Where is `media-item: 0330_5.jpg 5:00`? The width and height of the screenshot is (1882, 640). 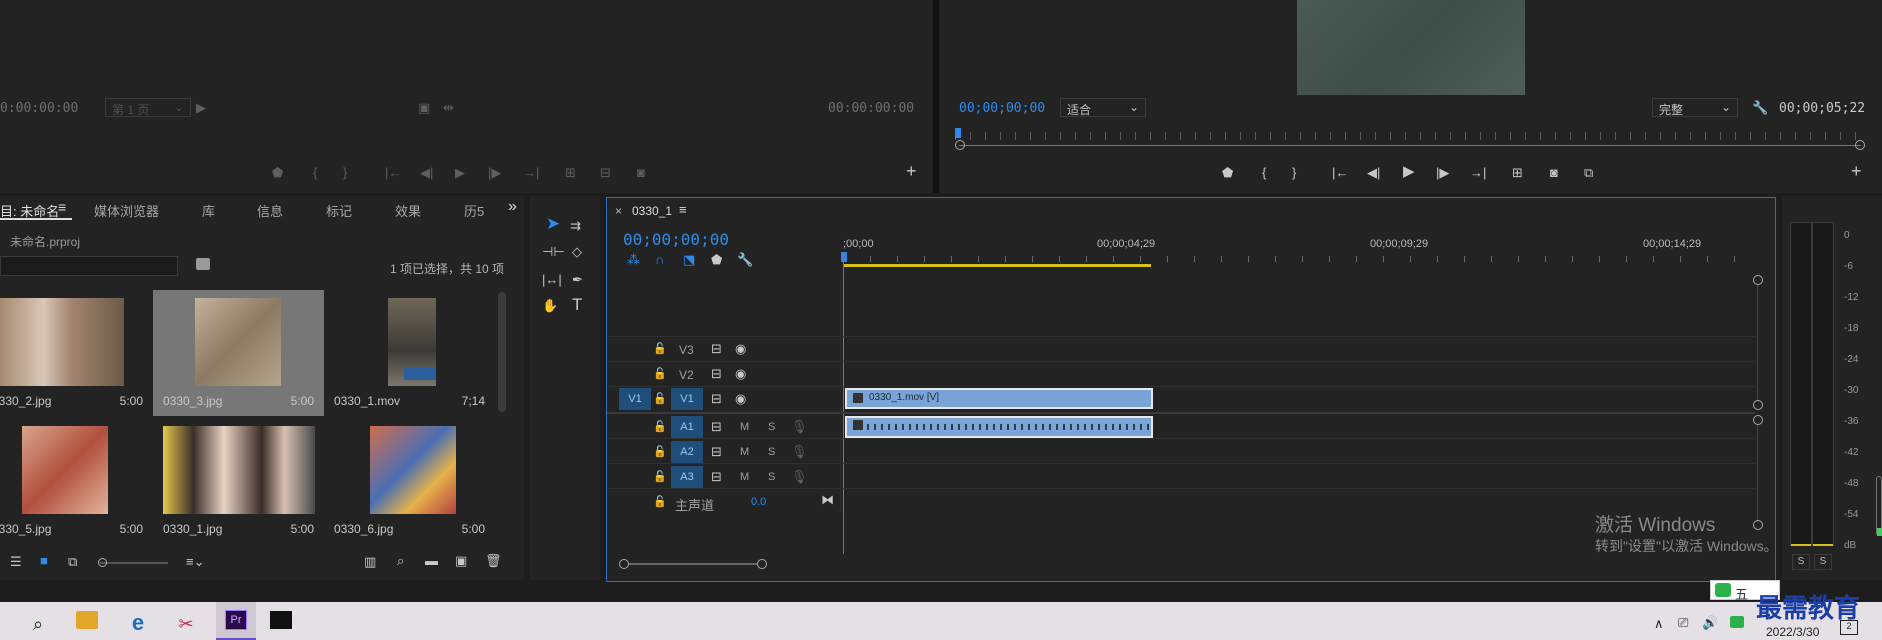
media-item: 0330_5.jpg 5:00 is located at coordinates (76, 481).